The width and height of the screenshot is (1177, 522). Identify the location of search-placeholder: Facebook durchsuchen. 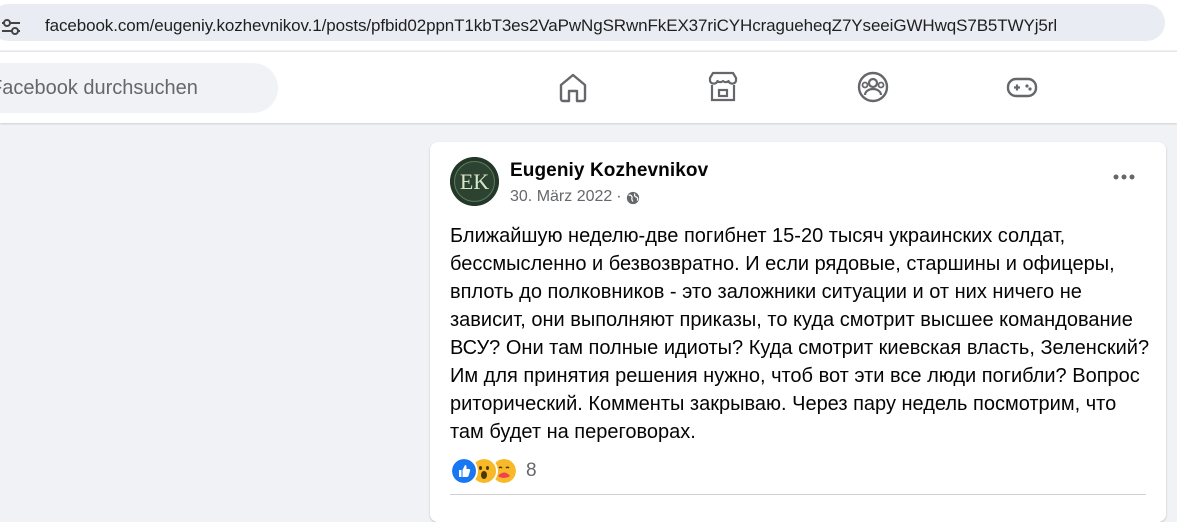
(99, 88).